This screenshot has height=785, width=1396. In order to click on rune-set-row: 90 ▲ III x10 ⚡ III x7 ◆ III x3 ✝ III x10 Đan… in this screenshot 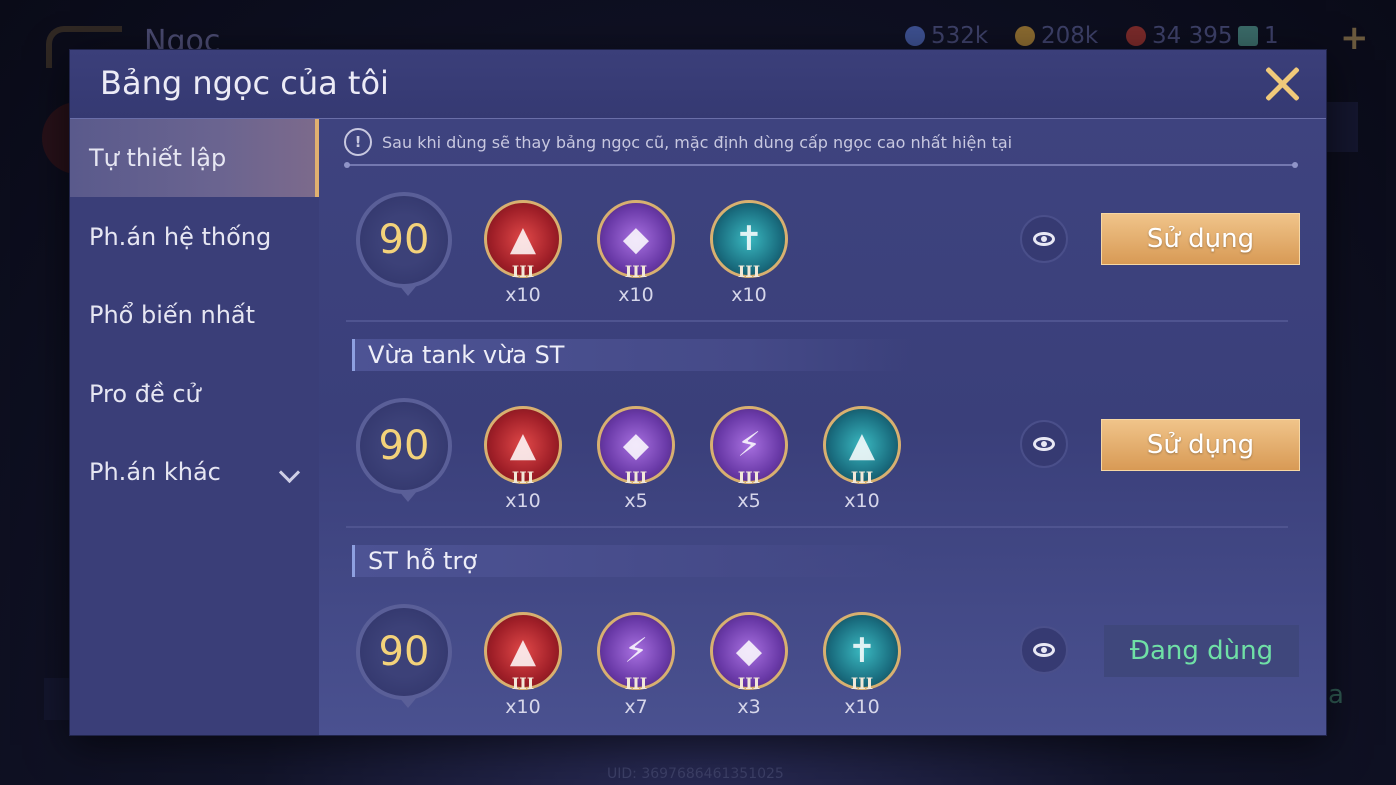, I will do `click(698, 660)`.